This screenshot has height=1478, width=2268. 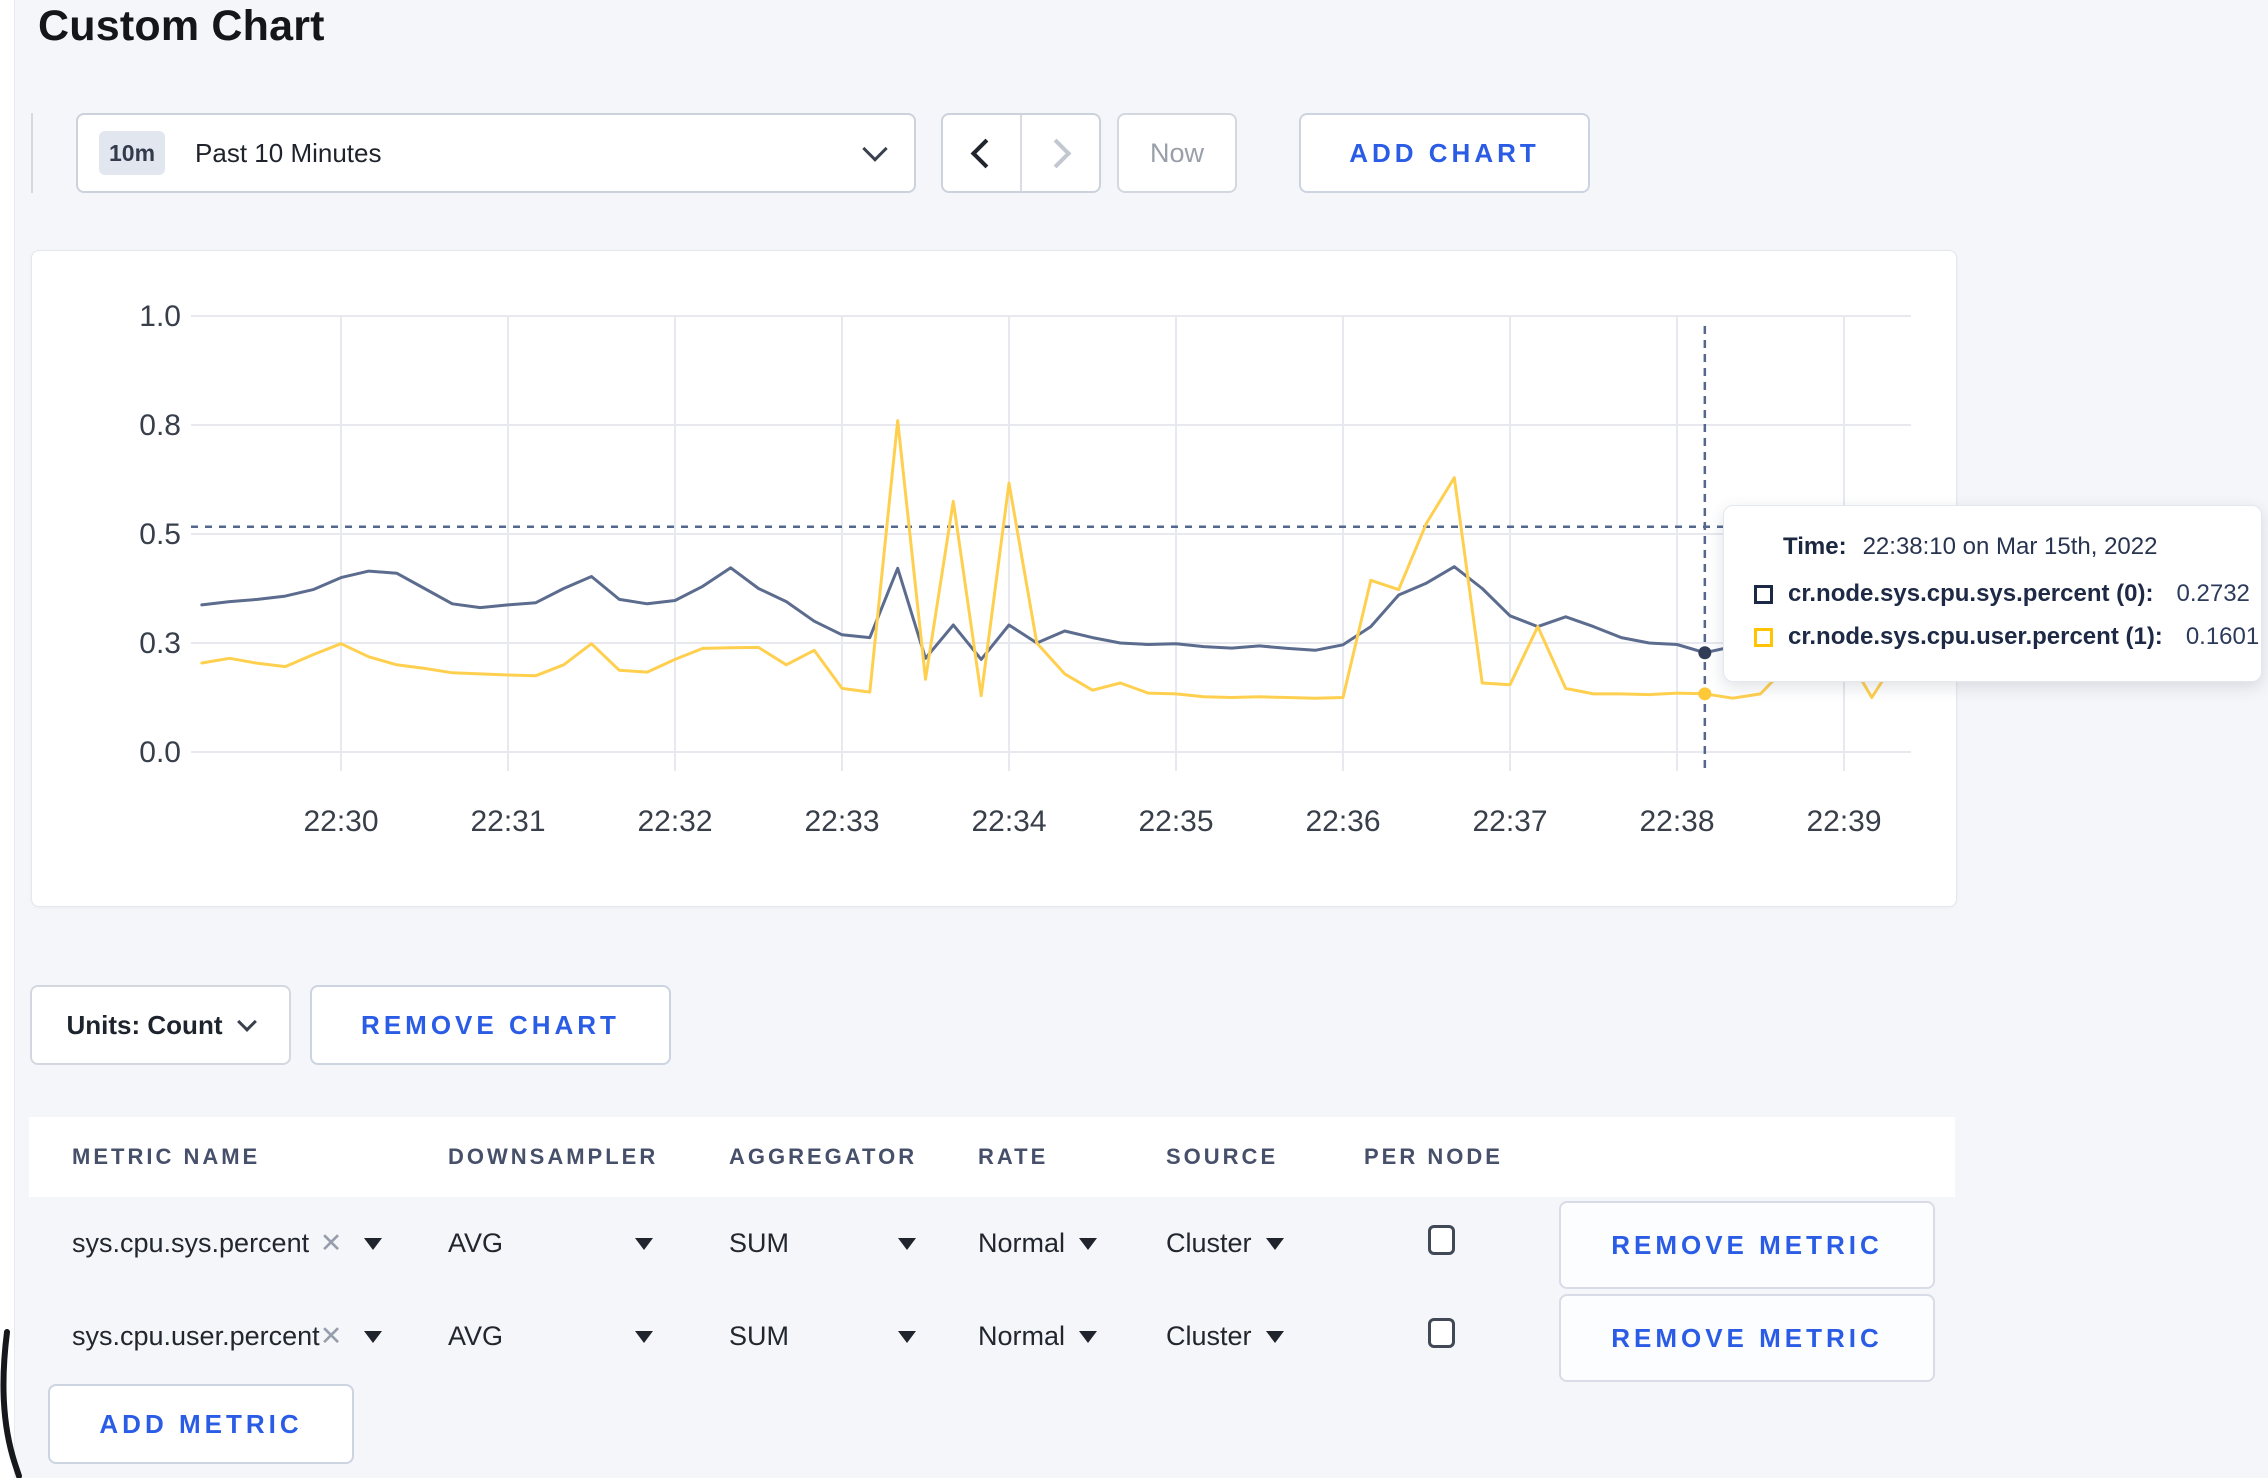 I want to click on svg-text: 0.0, so click(x=160, y=752).